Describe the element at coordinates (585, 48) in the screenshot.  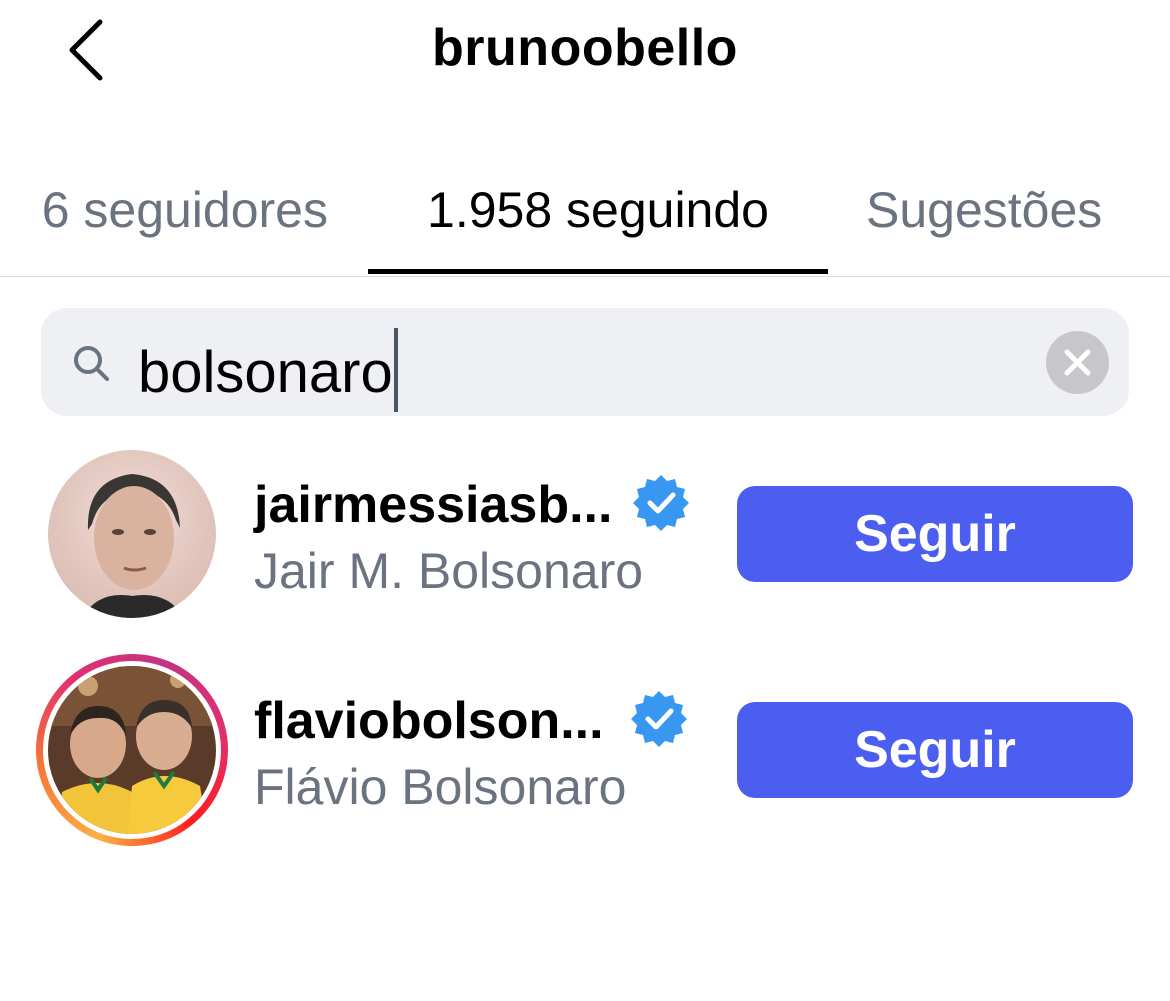
I see `page-title: brunoobello` at that location.